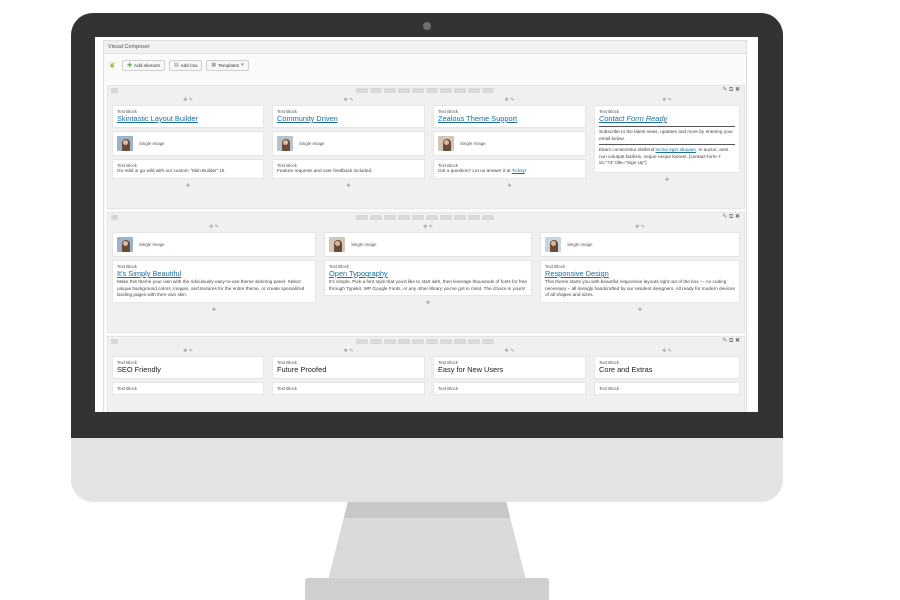 The image size is (900, 600). I want to click on element-type: Text Block, so click(448, 388).